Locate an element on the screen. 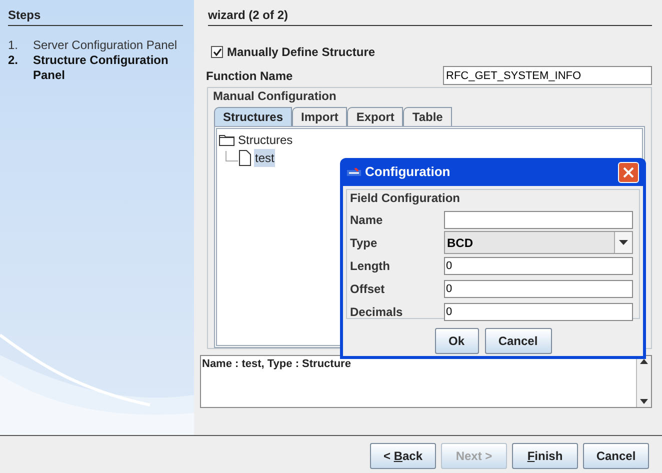  function-name-field: RFC_GET_SYSTEM_INFO is located at coordinates (547, 75).